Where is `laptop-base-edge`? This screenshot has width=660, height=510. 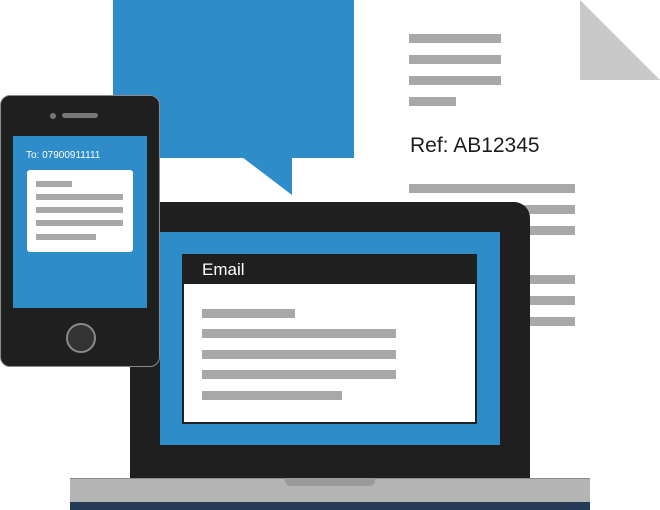 laptop-base-edge is located at coordinates (330, 506).